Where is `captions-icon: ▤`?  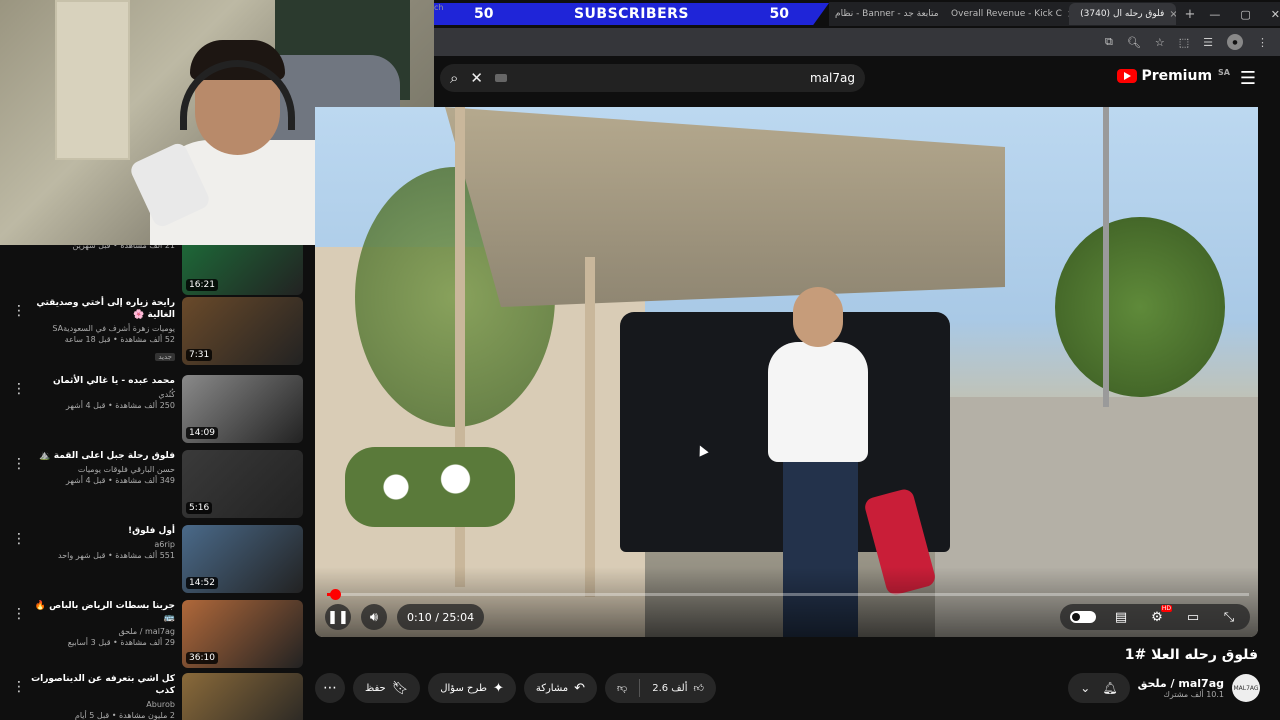 captions-icon: ▤ is located at coordinates (1121, 617).